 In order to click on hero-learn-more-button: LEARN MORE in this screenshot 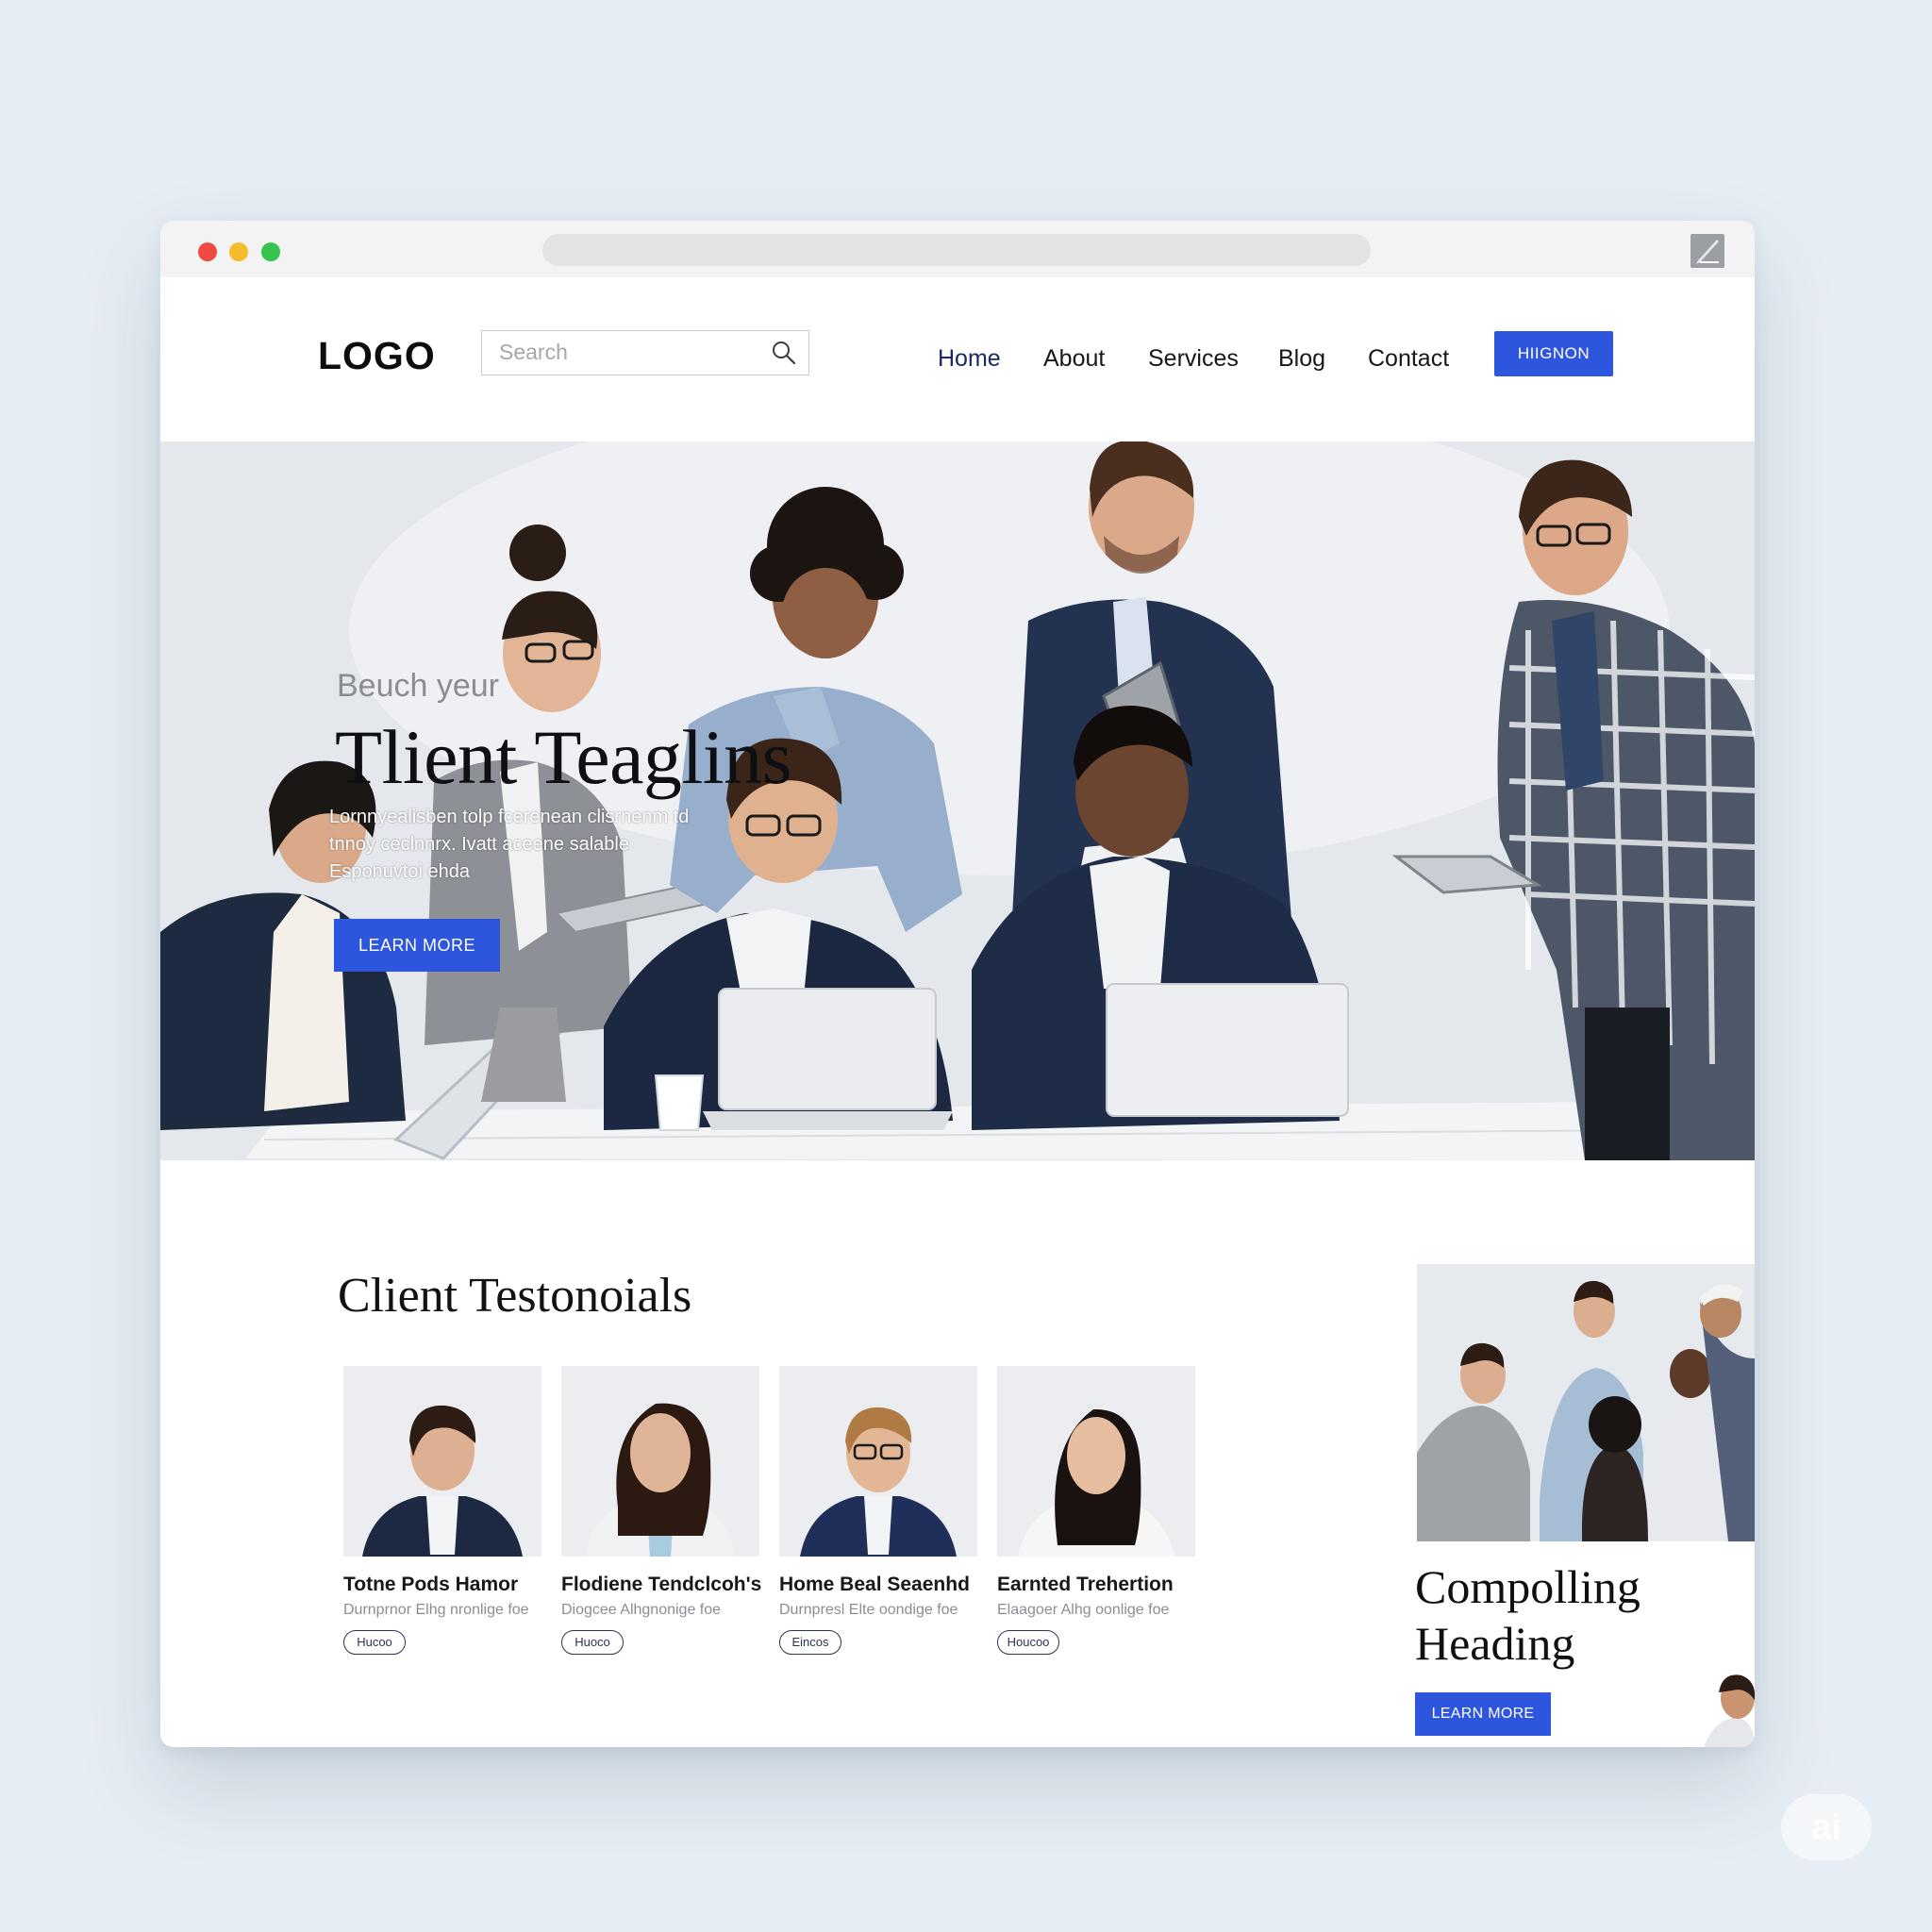, I will do `click(417, 946)`.